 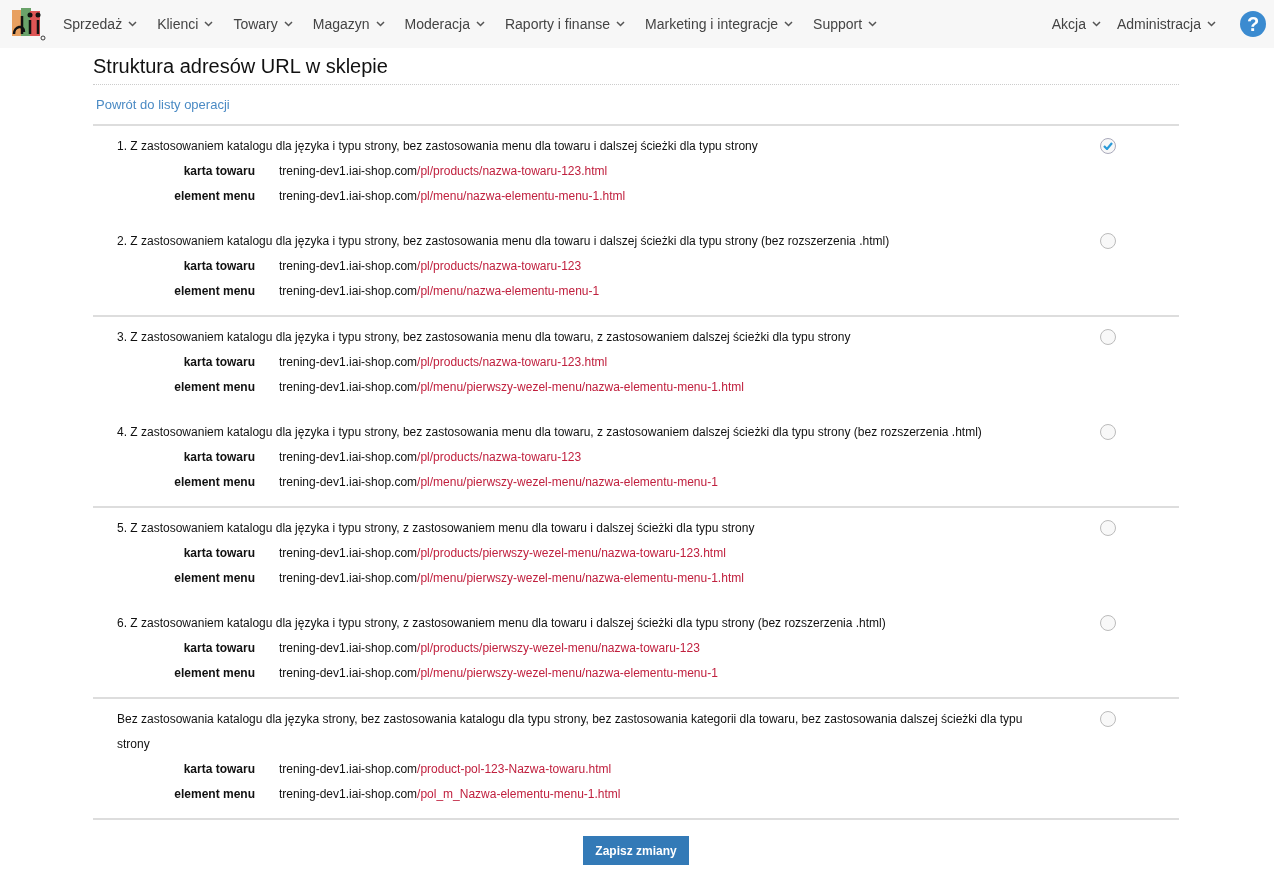 I want to click on nav-menu-item: Marketing i integracje, so click(x=719, y=24).